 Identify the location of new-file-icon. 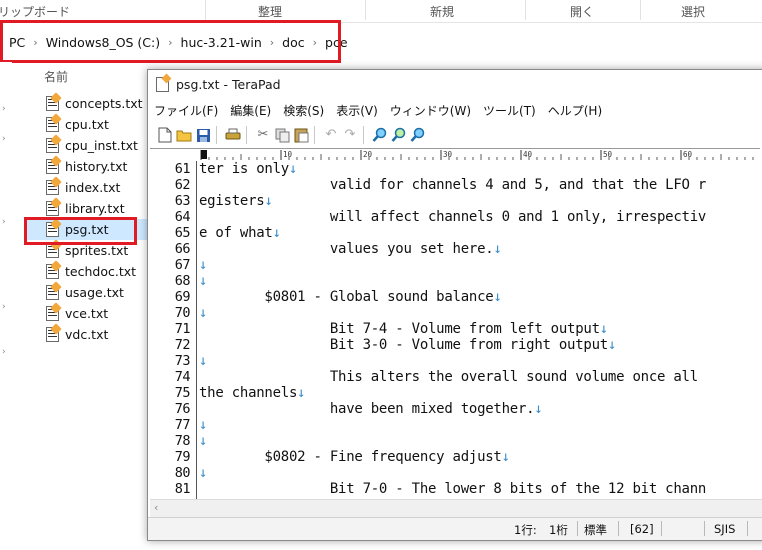
(165, 135).